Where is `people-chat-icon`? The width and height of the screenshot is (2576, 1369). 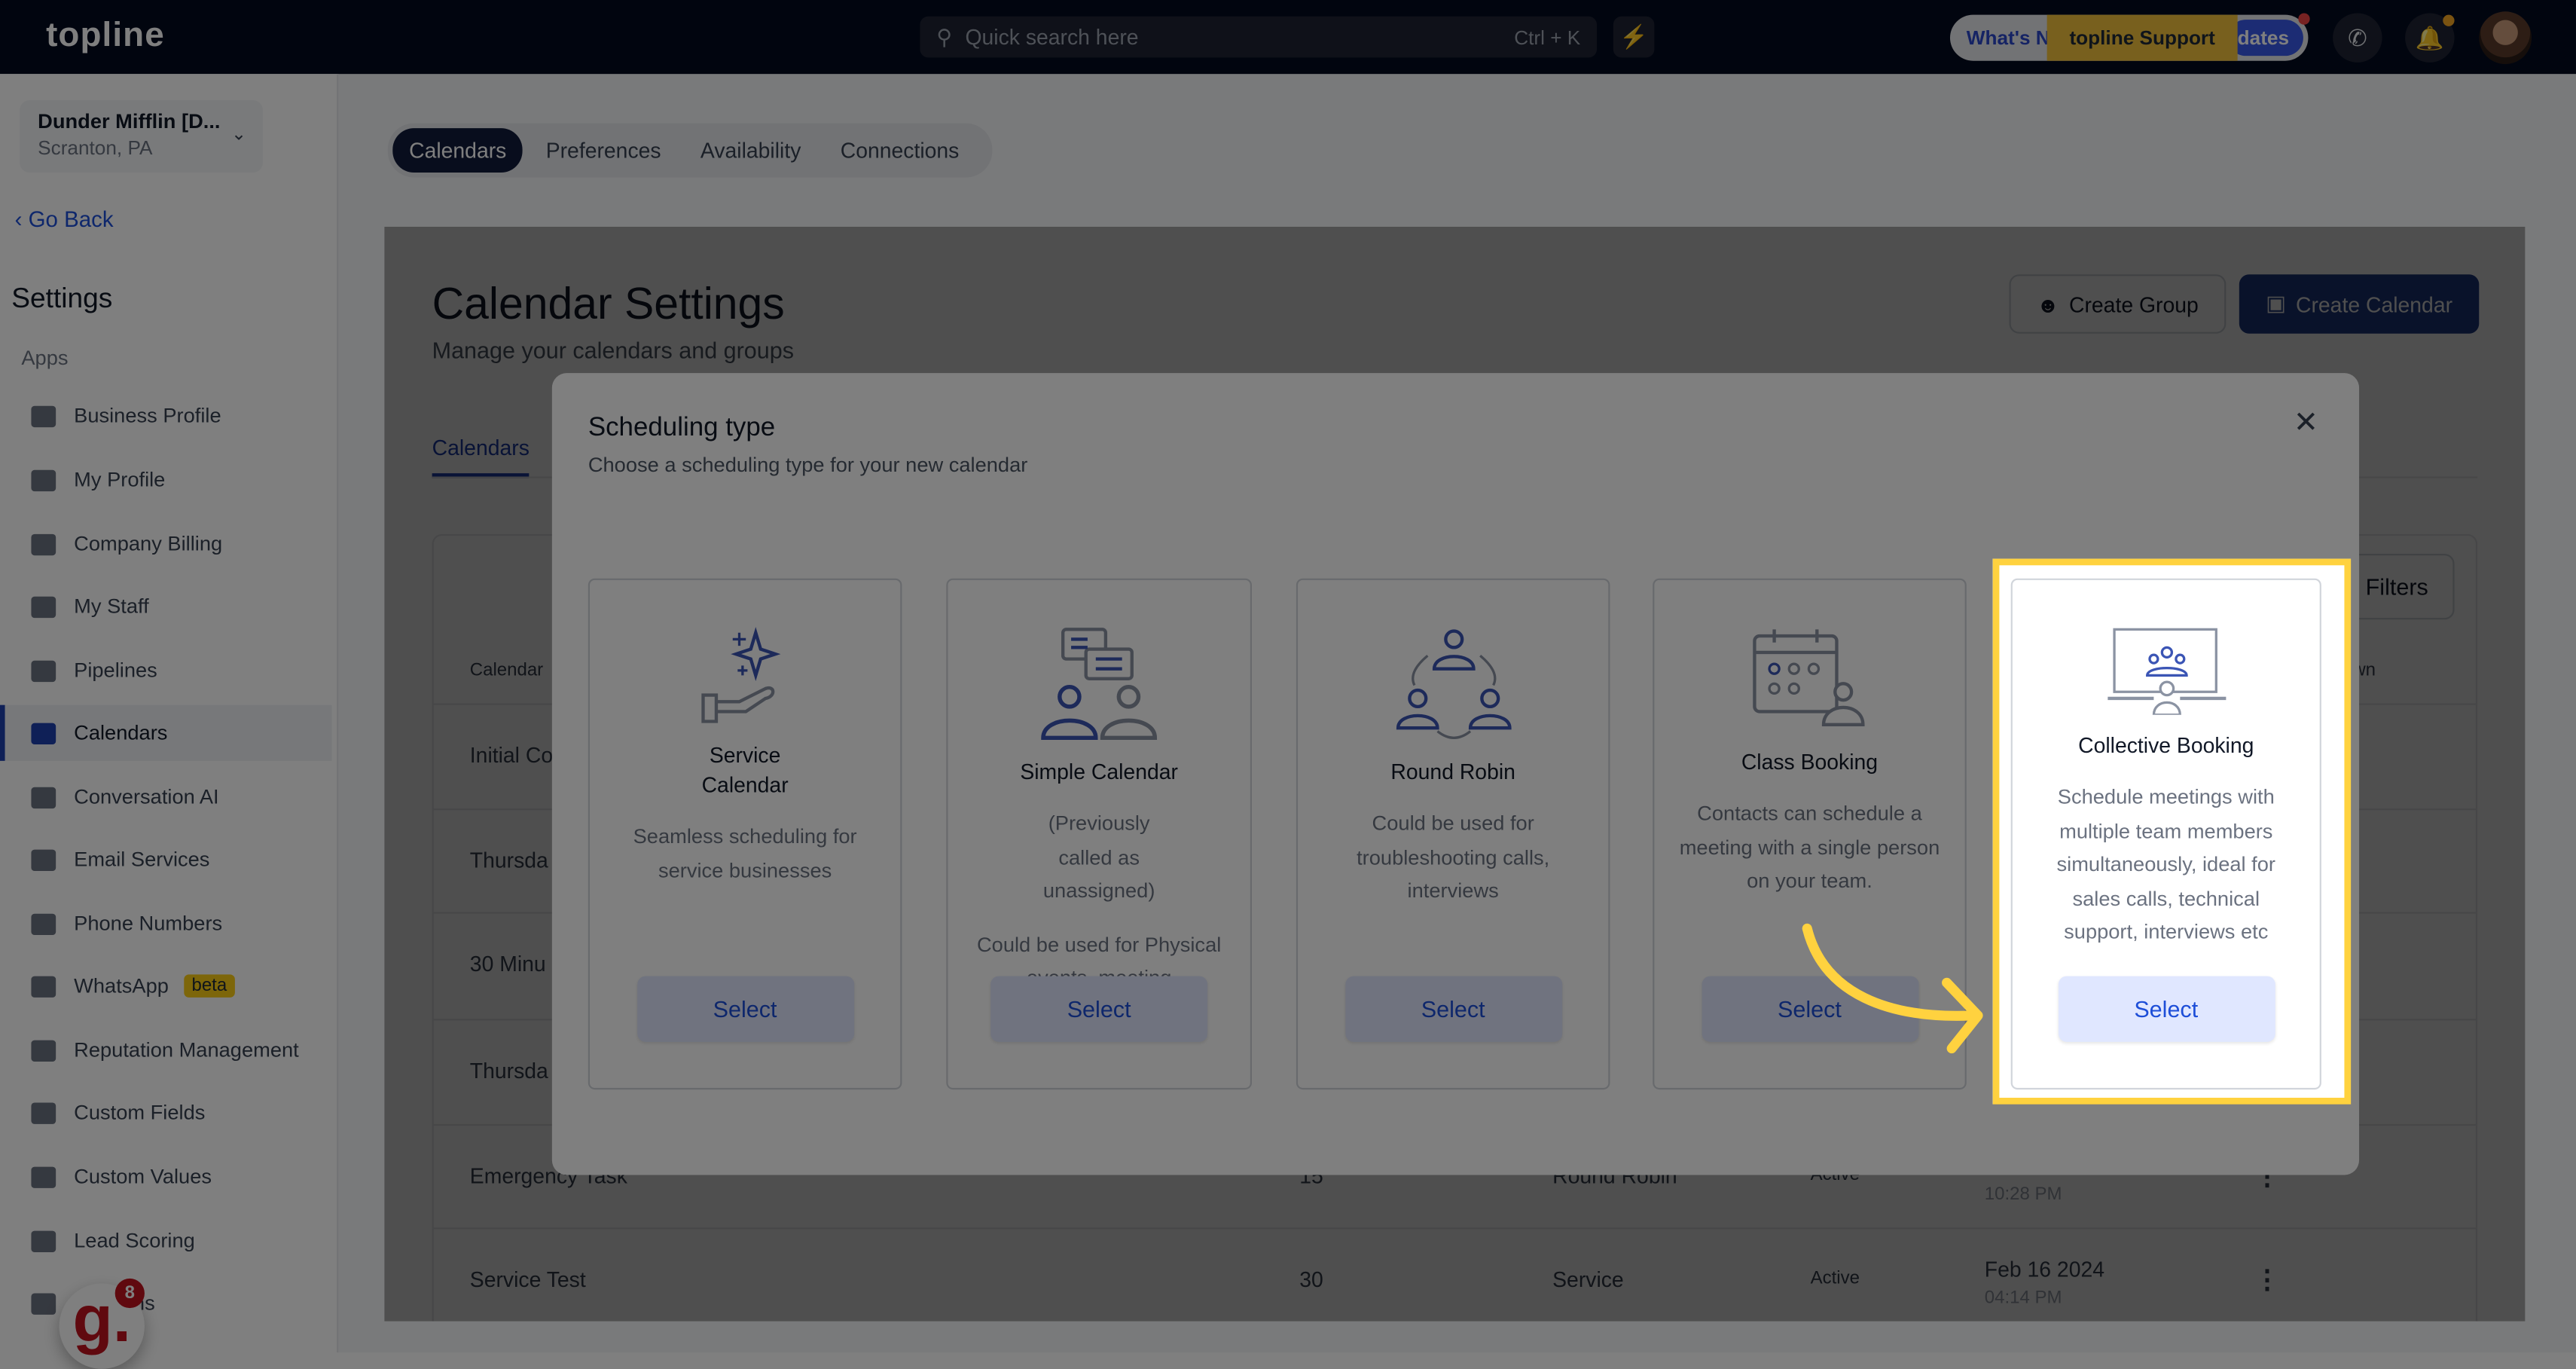
people-chat-icon is located at coordinates (1099, 683).